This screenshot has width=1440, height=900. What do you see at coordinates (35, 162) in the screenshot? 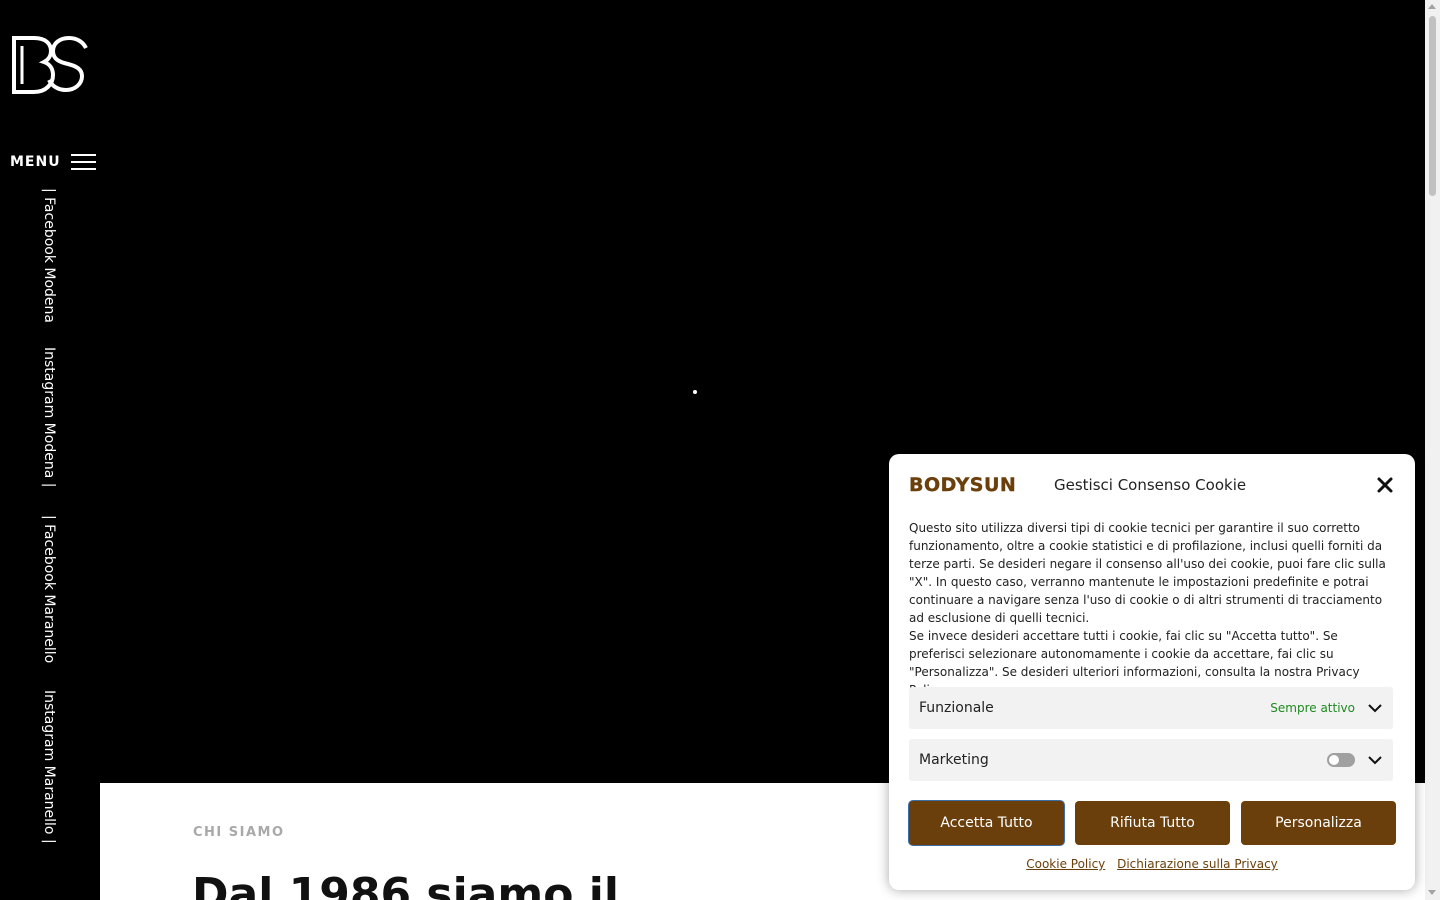
I see `menu-label: MENU` at bounding box center [35, 162].